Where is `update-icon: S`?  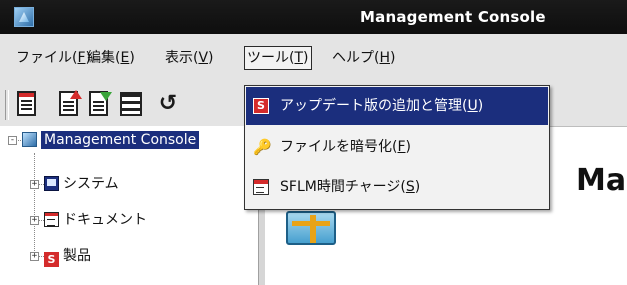 update-icon: S is located at coordinates (261, 106).